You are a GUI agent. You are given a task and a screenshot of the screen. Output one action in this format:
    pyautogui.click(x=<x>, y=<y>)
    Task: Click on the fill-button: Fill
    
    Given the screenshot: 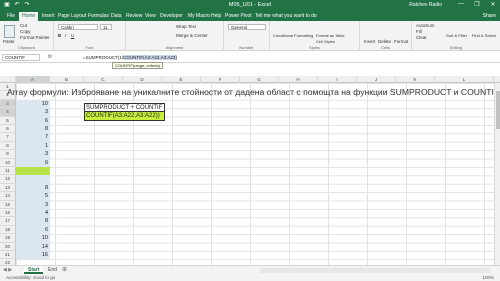 What is the action you would take?
    pyautogui.click(x=419, y=31)
    